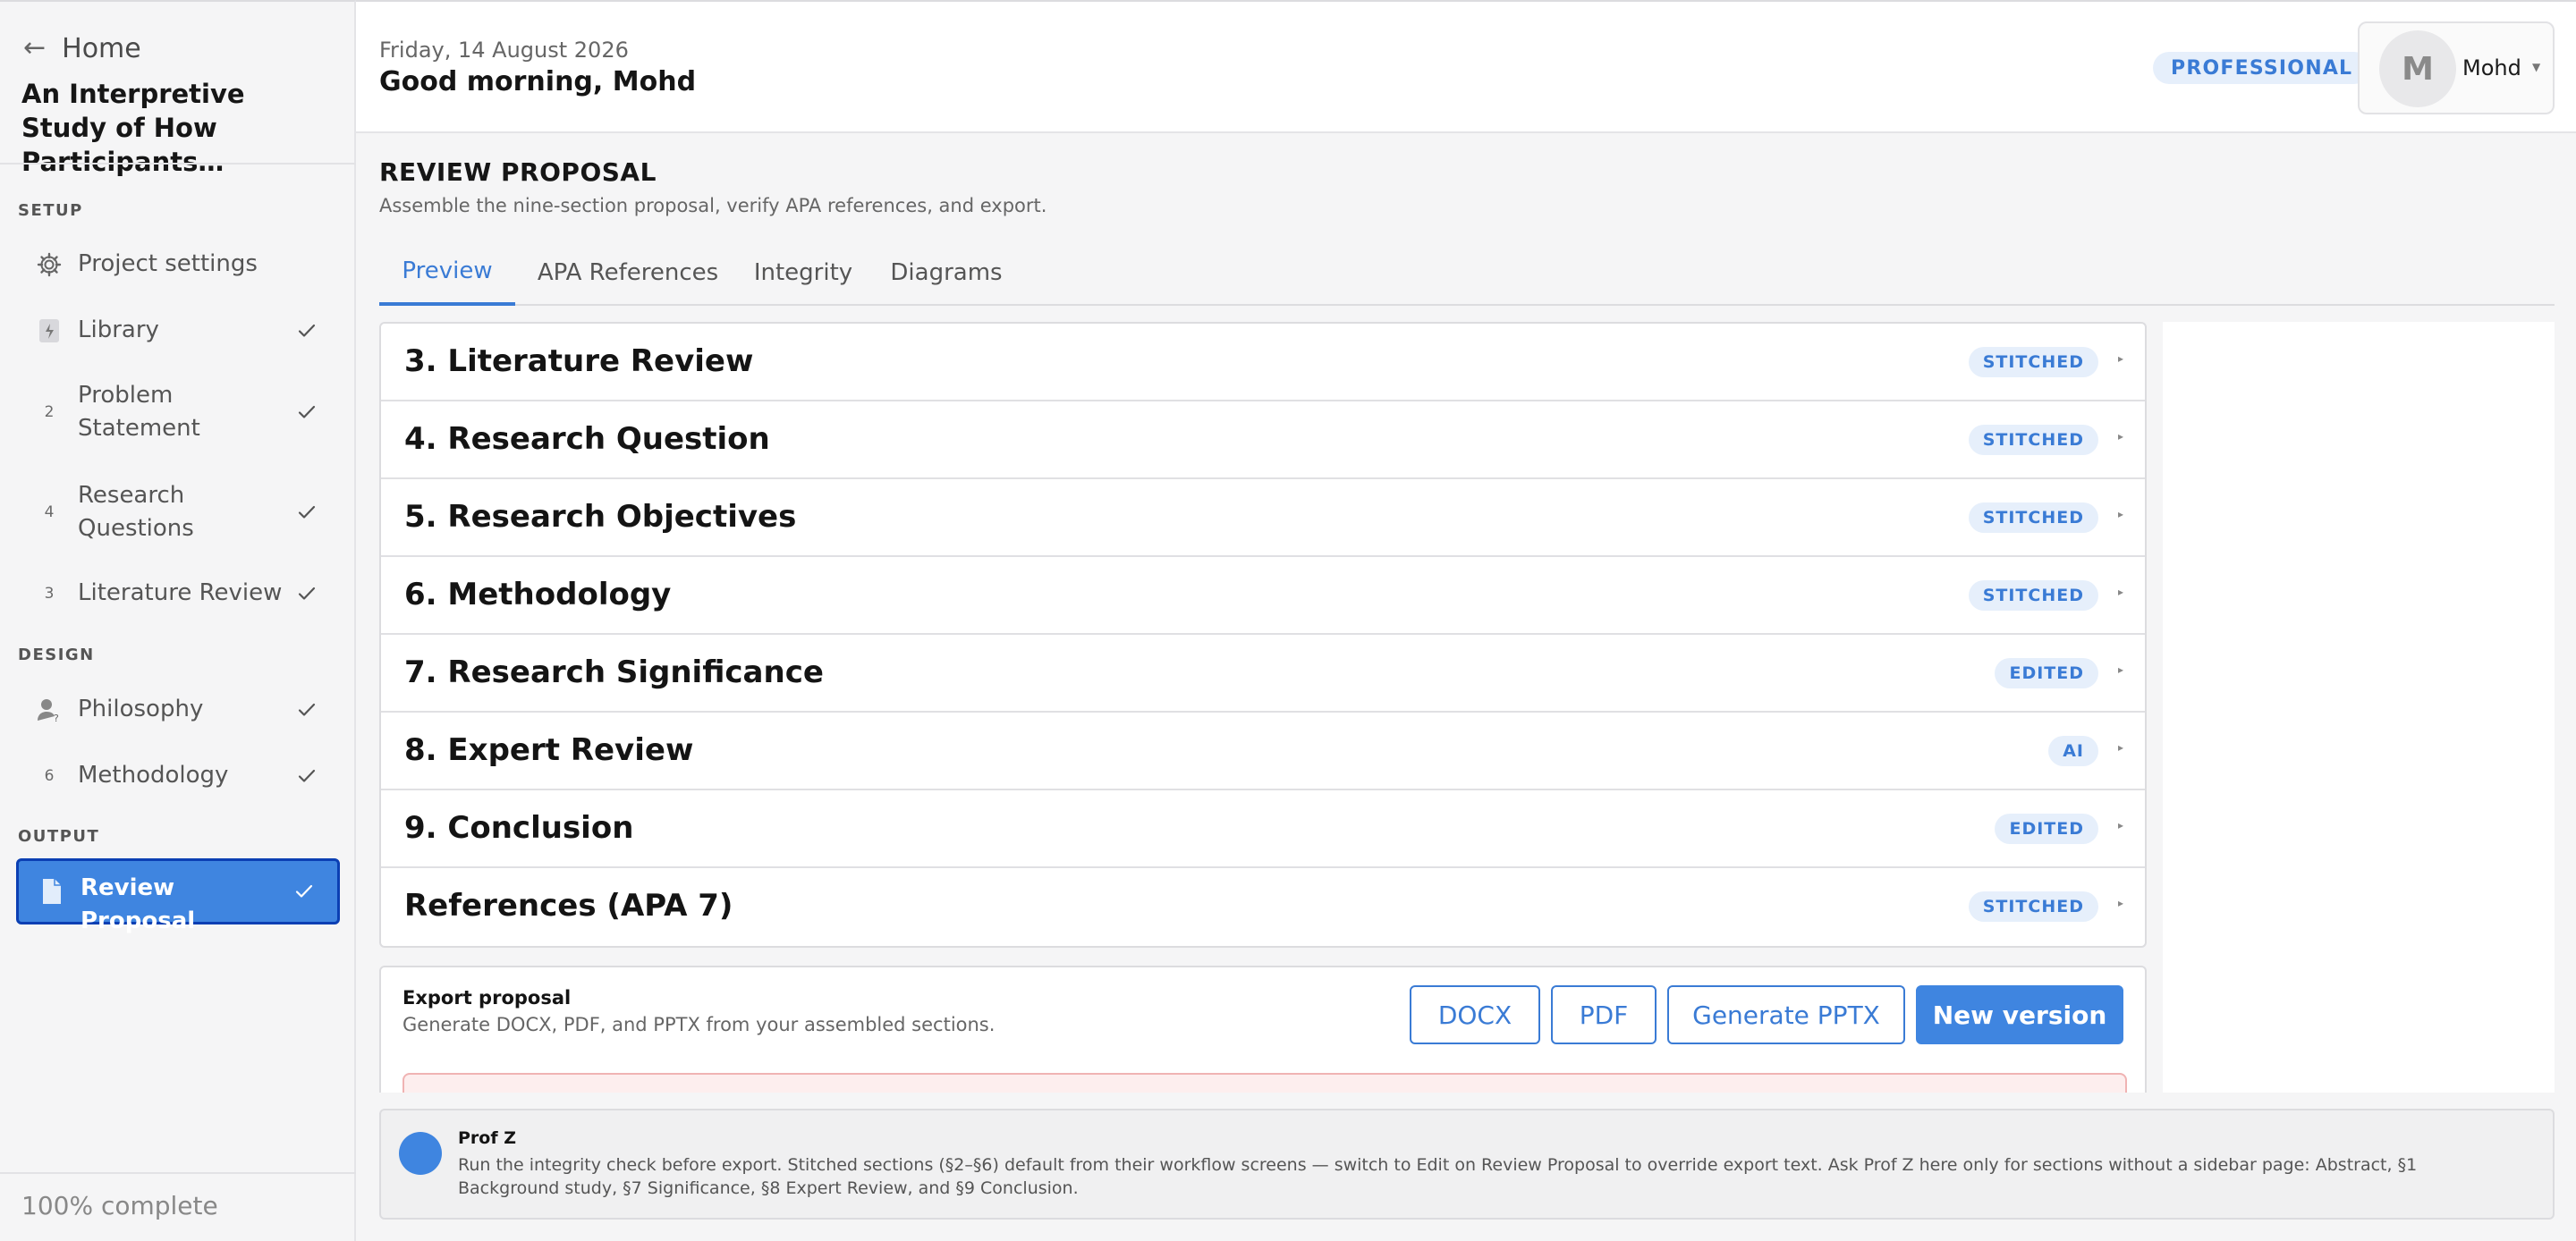 The height and width of the screenshot is (1241, 2576). What do you see at coordinates (1263, 596) in the screenshot?
I see `section-row: 6. Methodology STITCHED ▸` at bounding box center [1263, 596].